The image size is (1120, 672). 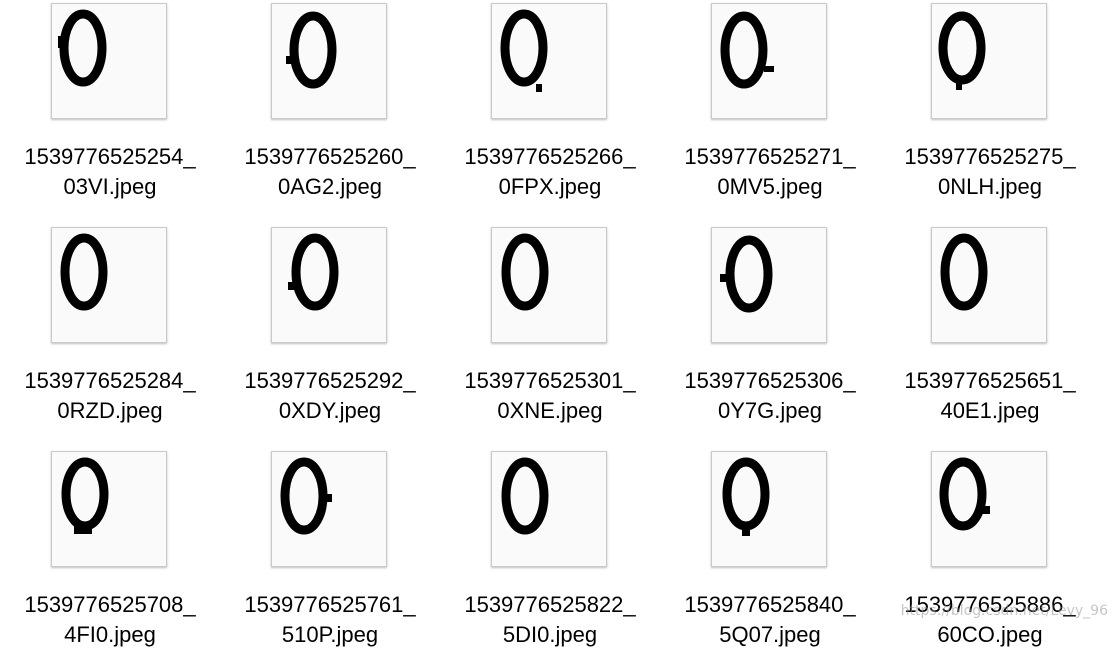 I want to click on file-name-line2: 5Q07.jpeg, so click(x=770, y=634).